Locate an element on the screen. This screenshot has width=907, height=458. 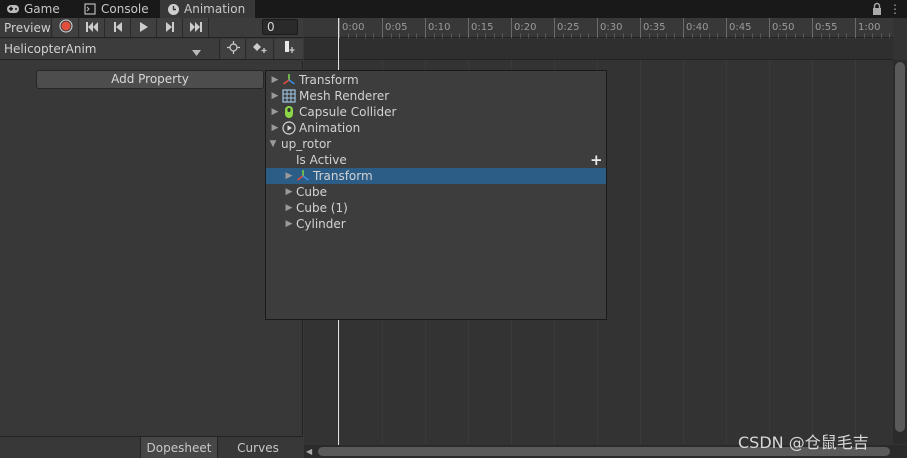
add-event-button is located at coordinates (289, 49).